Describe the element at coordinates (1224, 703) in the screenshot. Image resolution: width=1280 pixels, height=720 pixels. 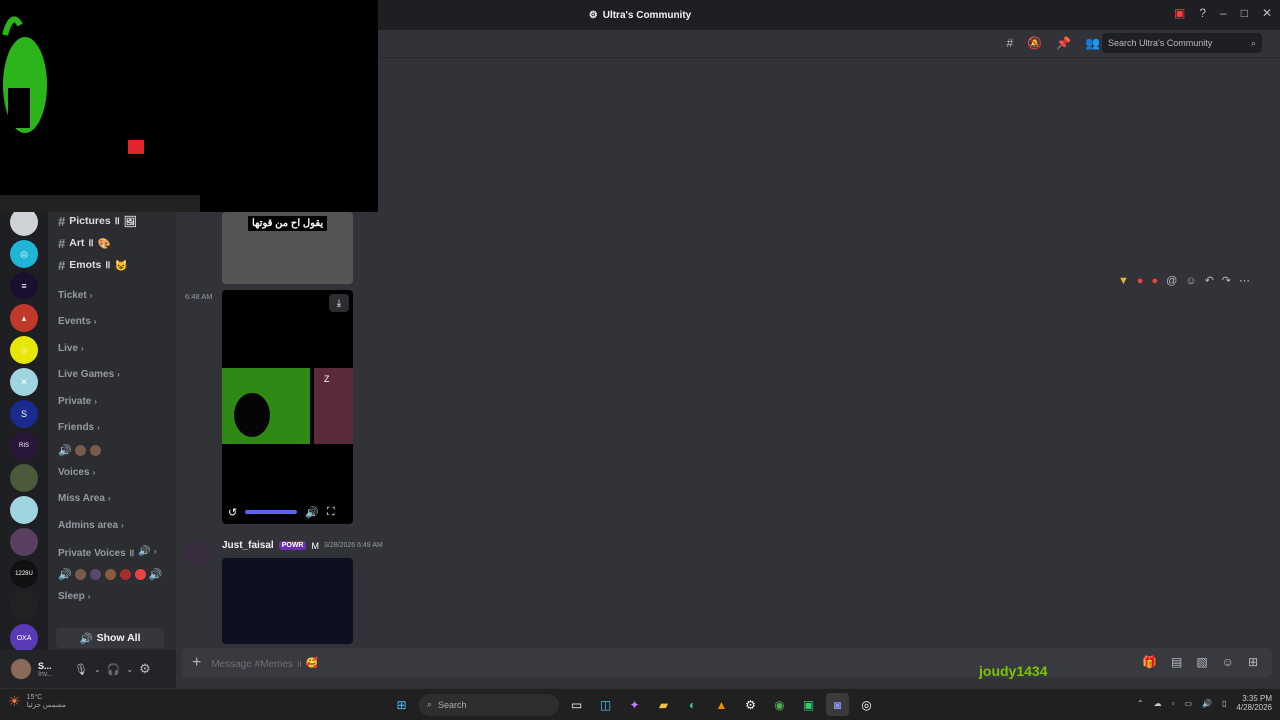
I see `battery-icon: ▯` at that location.